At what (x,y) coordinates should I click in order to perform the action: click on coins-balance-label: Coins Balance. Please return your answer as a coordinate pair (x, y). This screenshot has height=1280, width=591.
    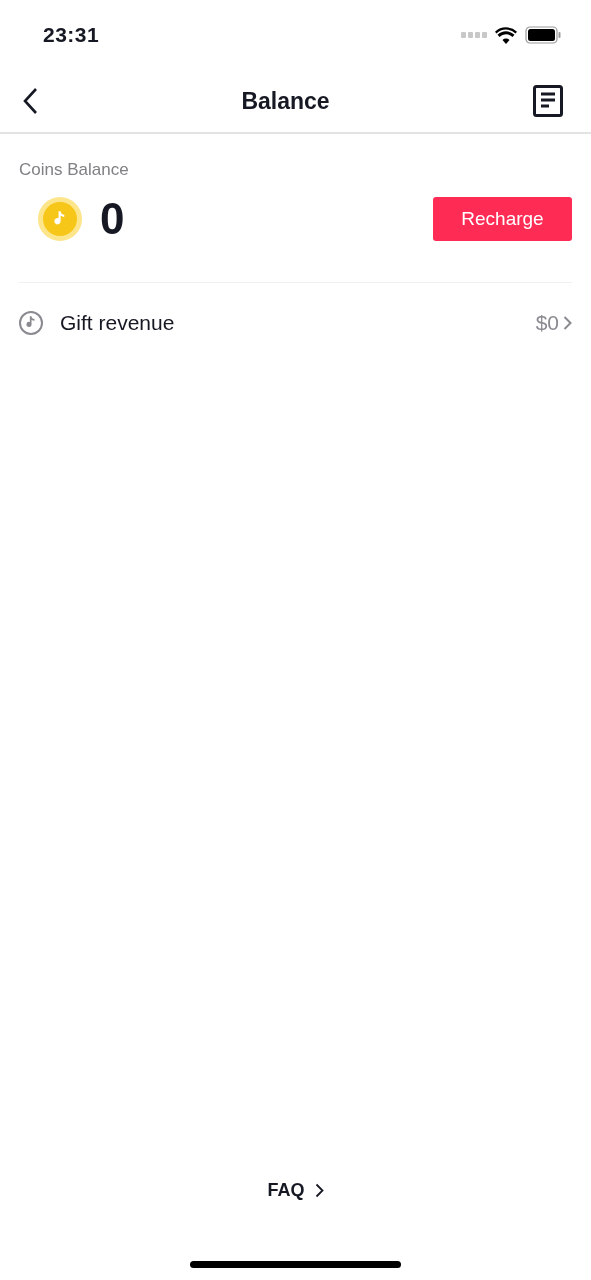
    Looking at the image, I should click on (74, 170).